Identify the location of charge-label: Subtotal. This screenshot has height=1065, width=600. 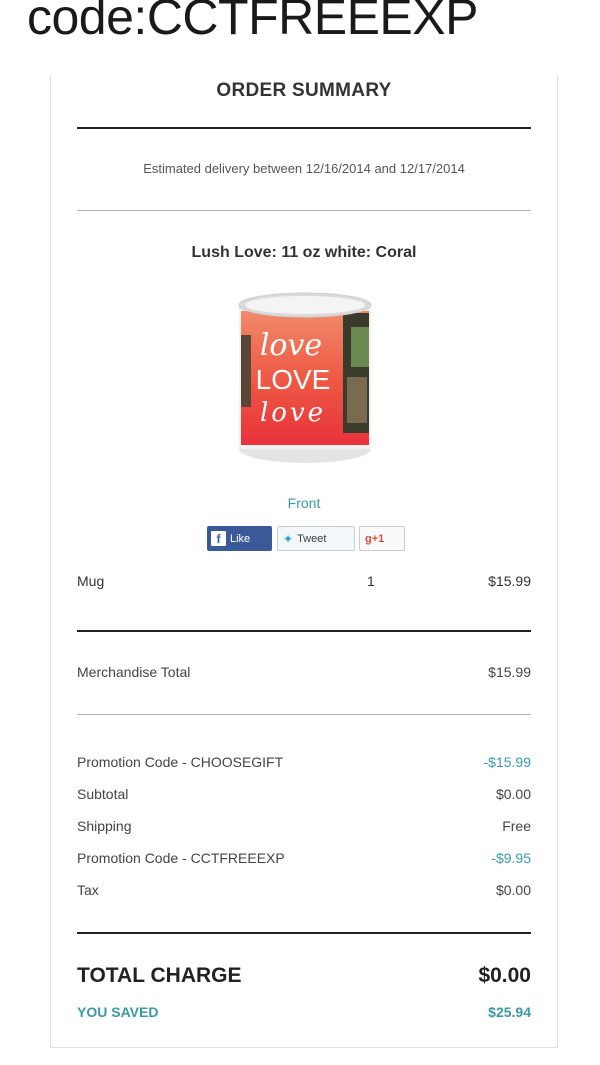
(103, 794).